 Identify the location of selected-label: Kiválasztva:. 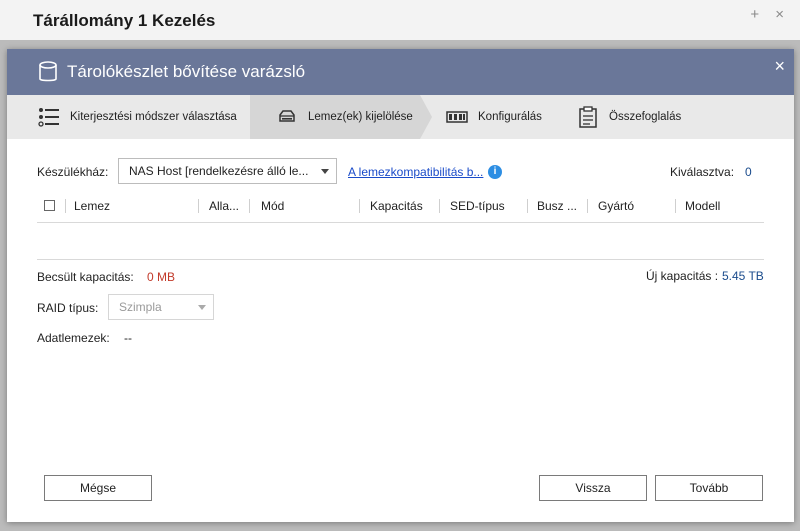
(702, 172).